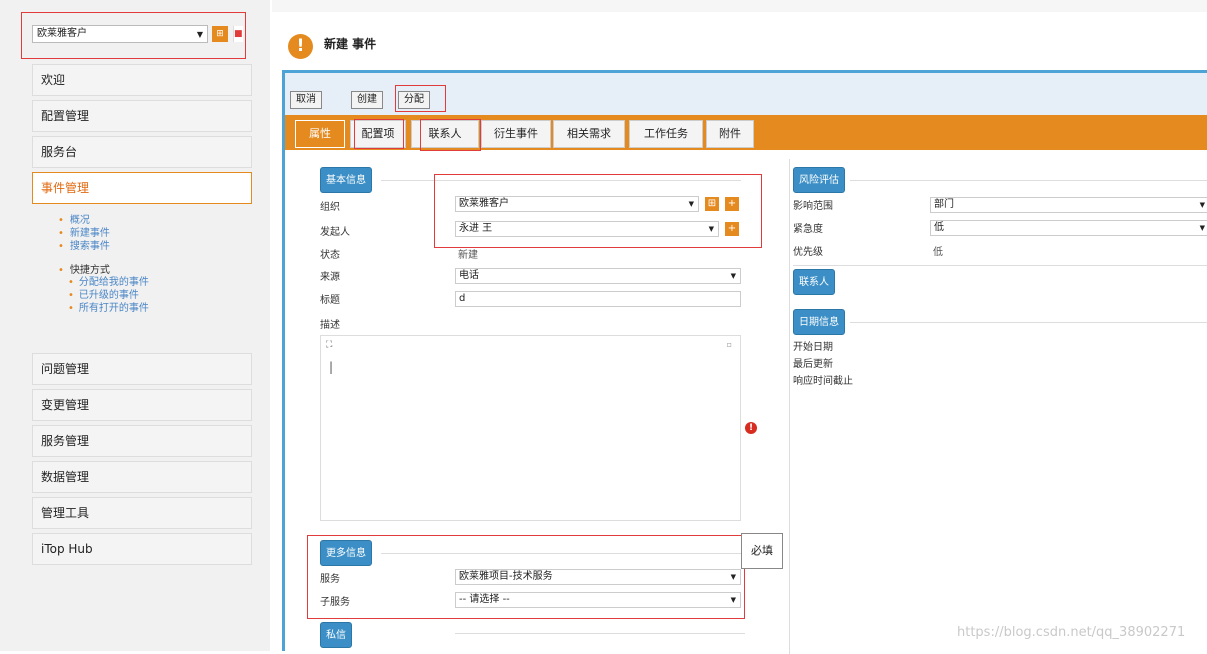  I want to click on menu-item-problem: 问题管理, so click(142, 369).